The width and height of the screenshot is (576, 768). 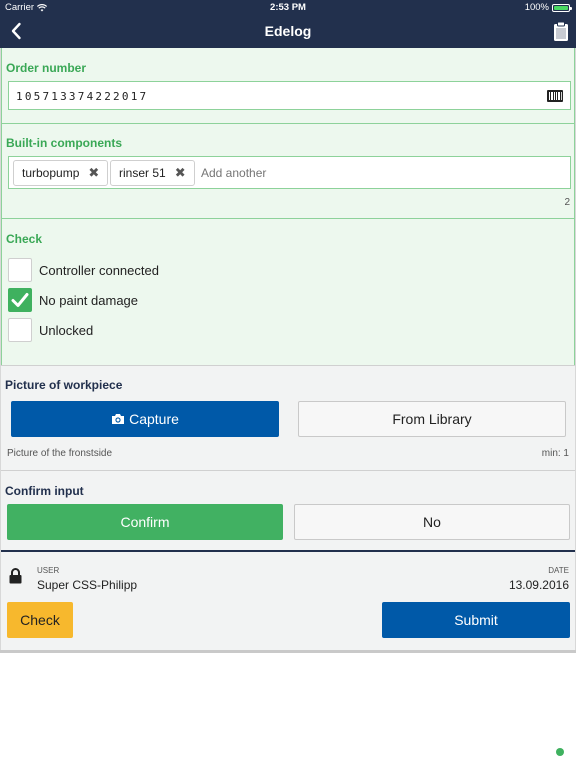 I want to click on component-tag: rinser 51 ✖, so click(x=152, y=173).